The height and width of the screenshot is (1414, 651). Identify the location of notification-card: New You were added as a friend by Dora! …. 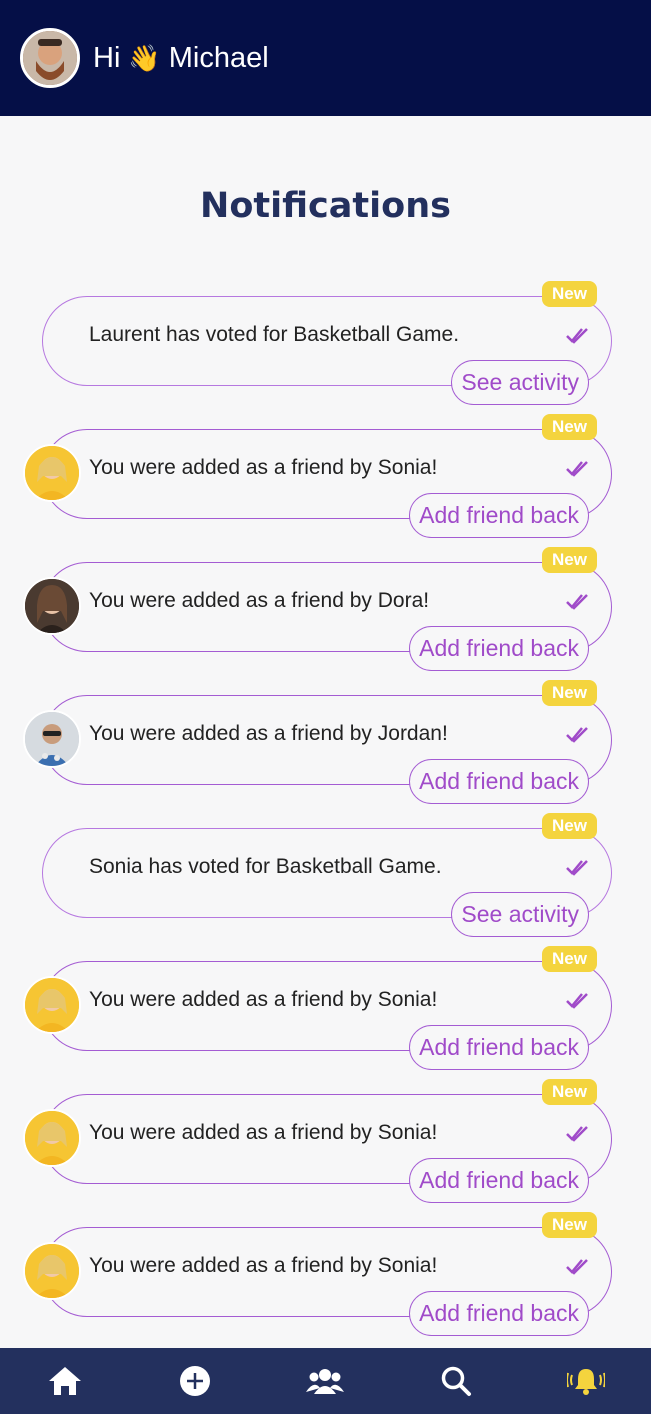
(317, 609).